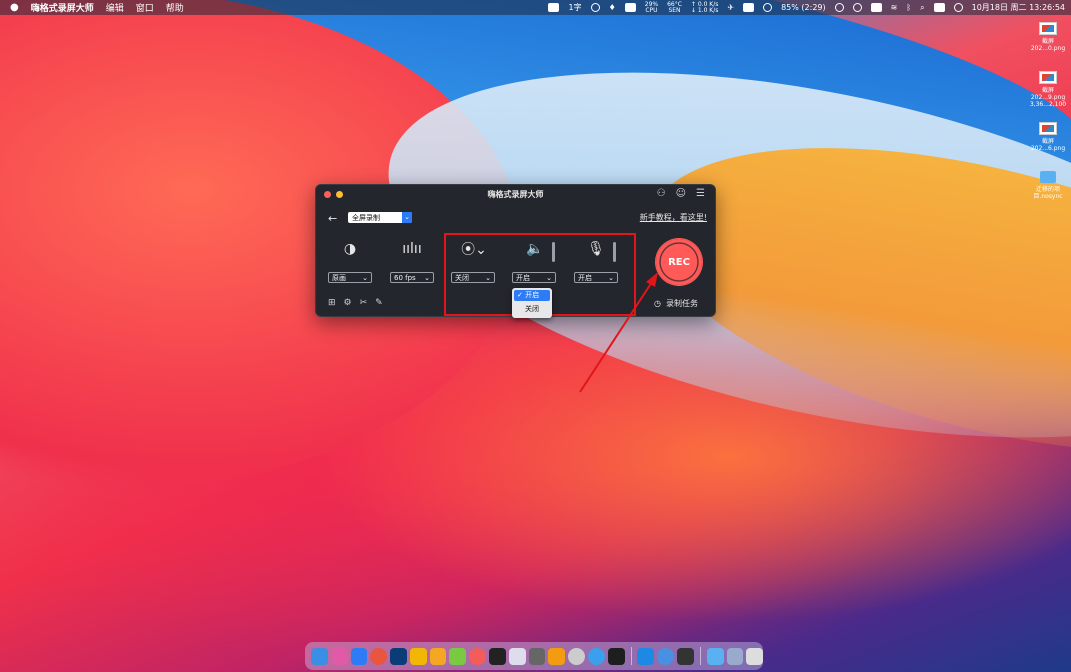 Image resolution: width=1071 pixels, height=672 pixels. Describe the element at coordinates (458, 656) in the screenshot. I see `leaf-icon` at that location.